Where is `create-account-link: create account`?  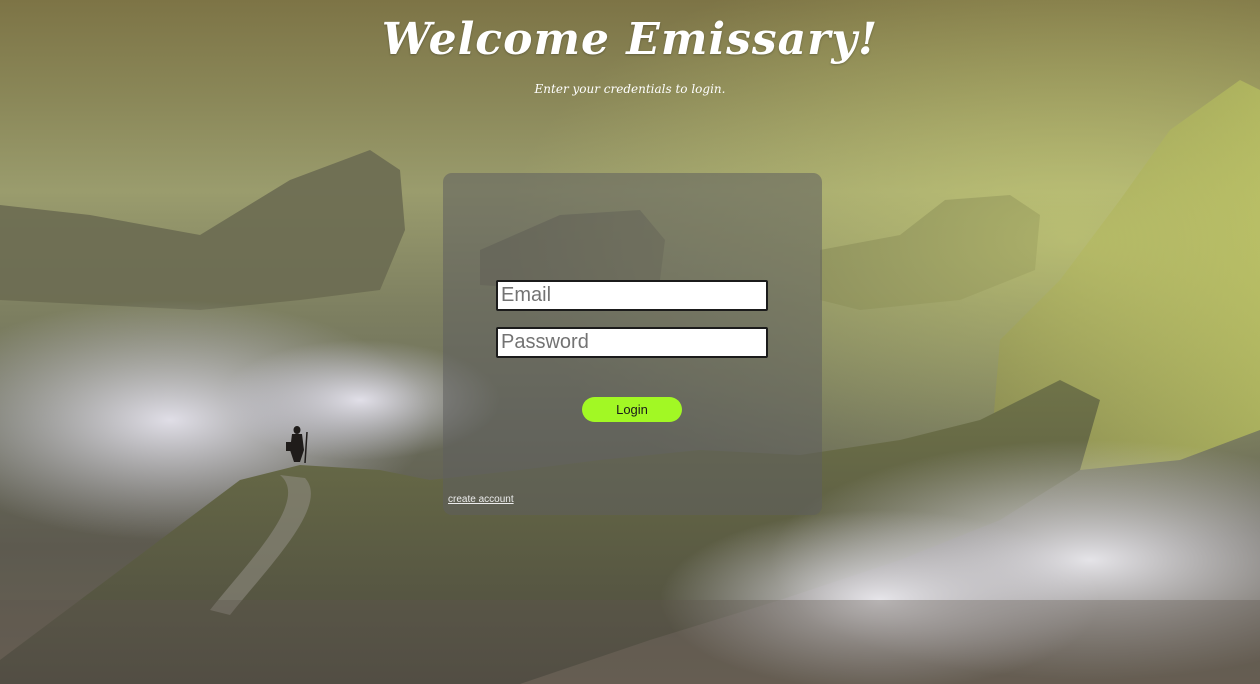
create-account-link: create account is located at coordinates (481, 499).